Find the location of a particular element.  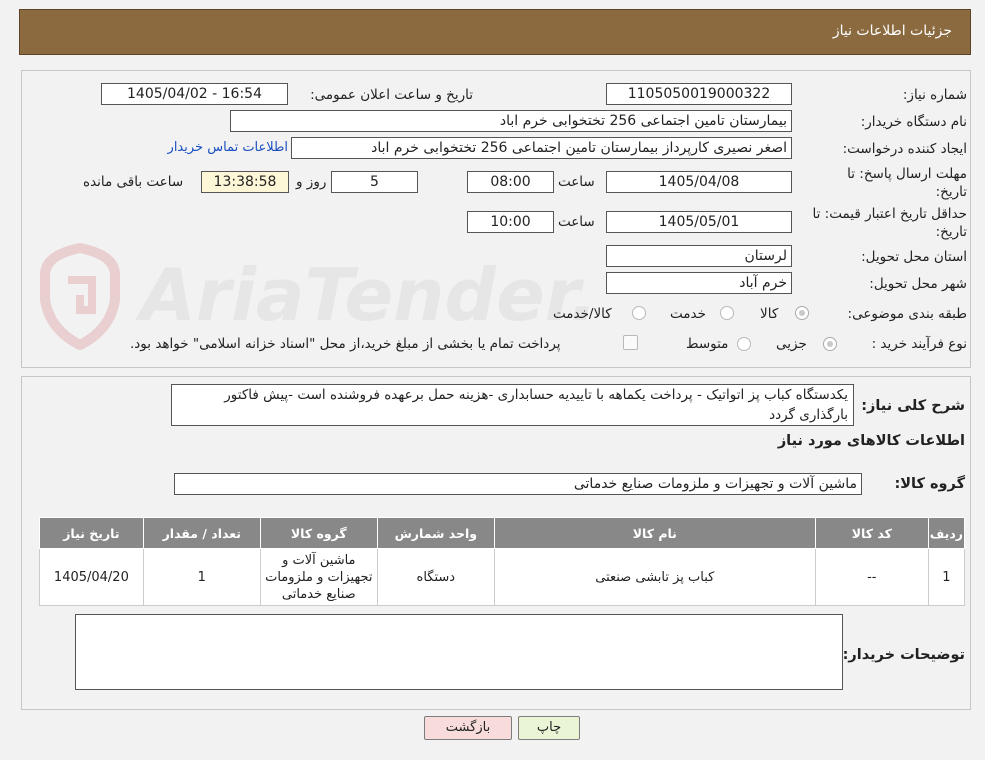

announce-label: تاریخ و ساعت اعلان عمومی: is located at coordinates (391, 95).